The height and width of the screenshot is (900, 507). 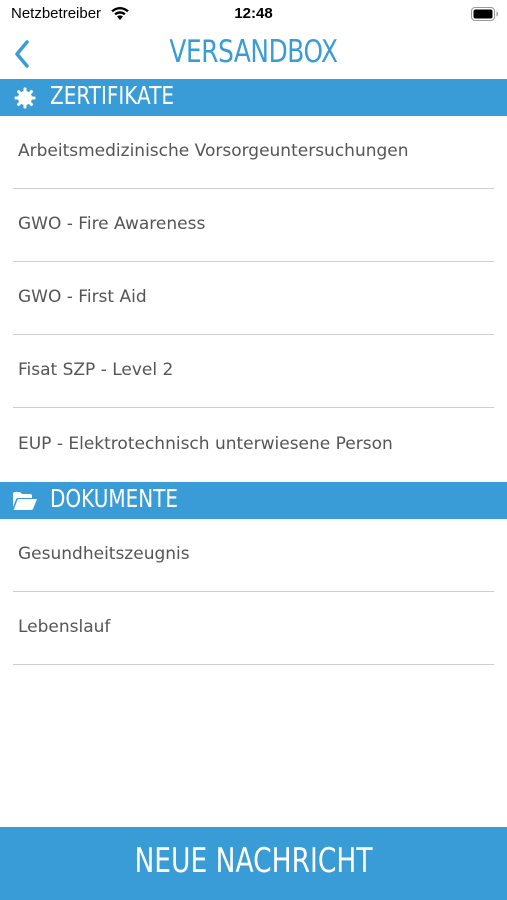 What do you see at coordinates (485, 15) in the screenshot?
I see `battery-icon` at bounding box center [485, 15].